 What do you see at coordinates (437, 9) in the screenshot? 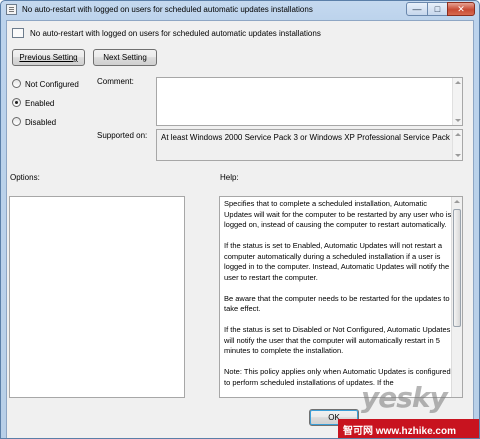
I see `maximize-button: □` at bounding box center [437, 9].